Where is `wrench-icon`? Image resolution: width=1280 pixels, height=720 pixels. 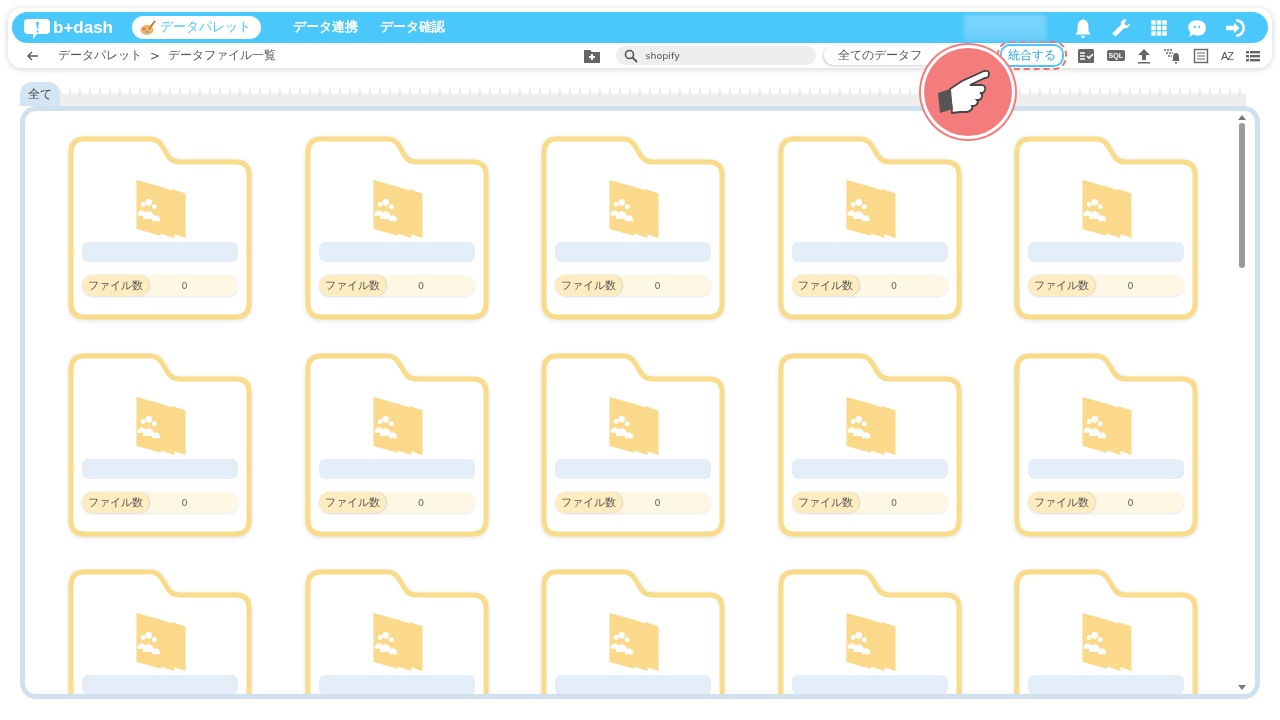
wrench-icon is located at coordinates (1121, 27).